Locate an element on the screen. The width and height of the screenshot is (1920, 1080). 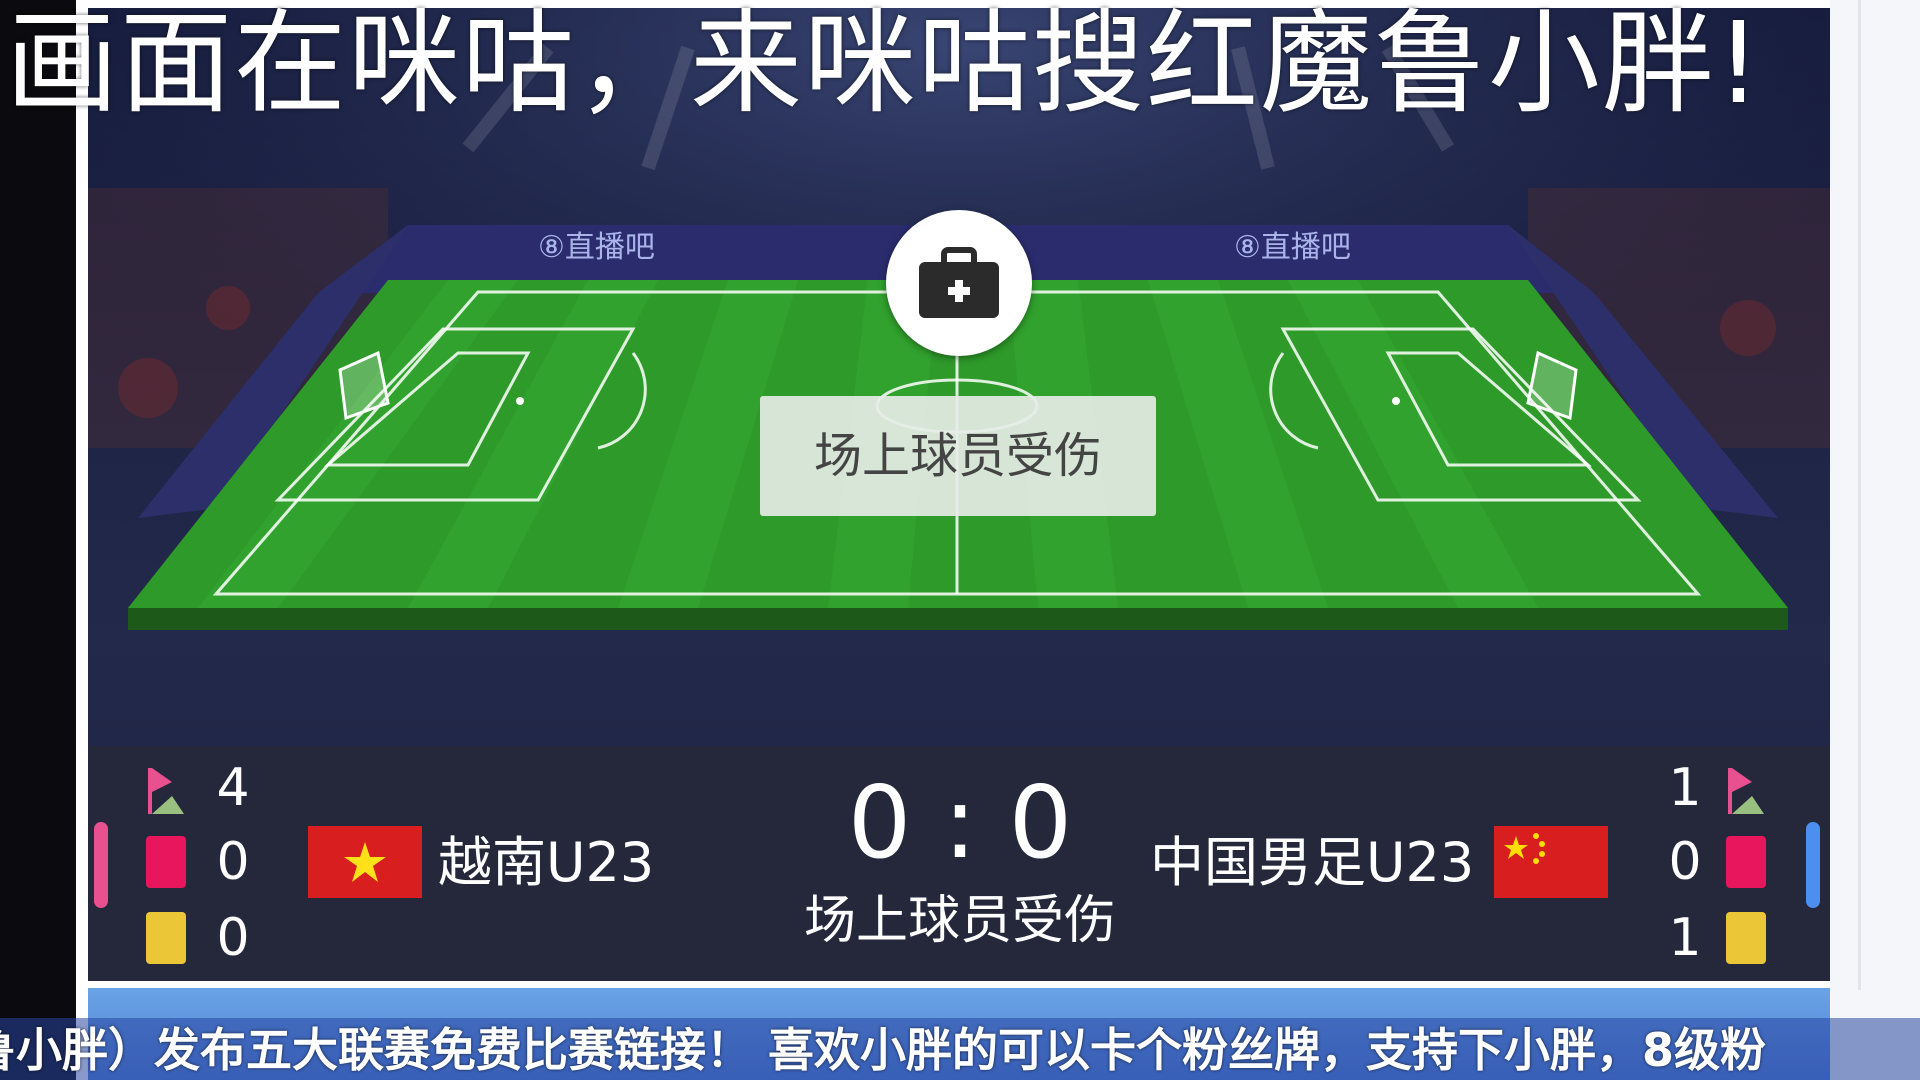
event-popup-label: 场上球员受伤 is located at coordinates (958, 456).